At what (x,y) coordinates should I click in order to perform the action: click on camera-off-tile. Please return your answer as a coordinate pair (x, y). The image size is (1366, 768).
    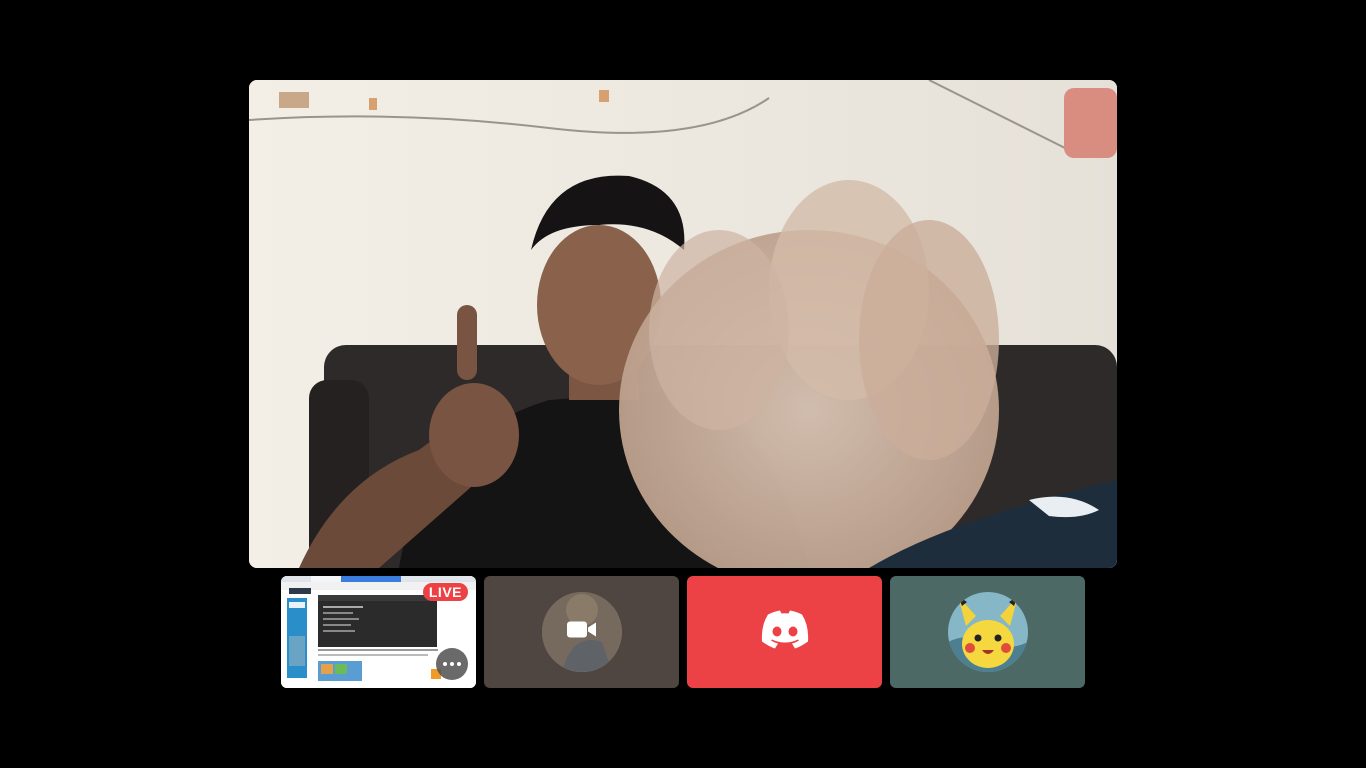
    Looking at the image, I should click on (581, 632).